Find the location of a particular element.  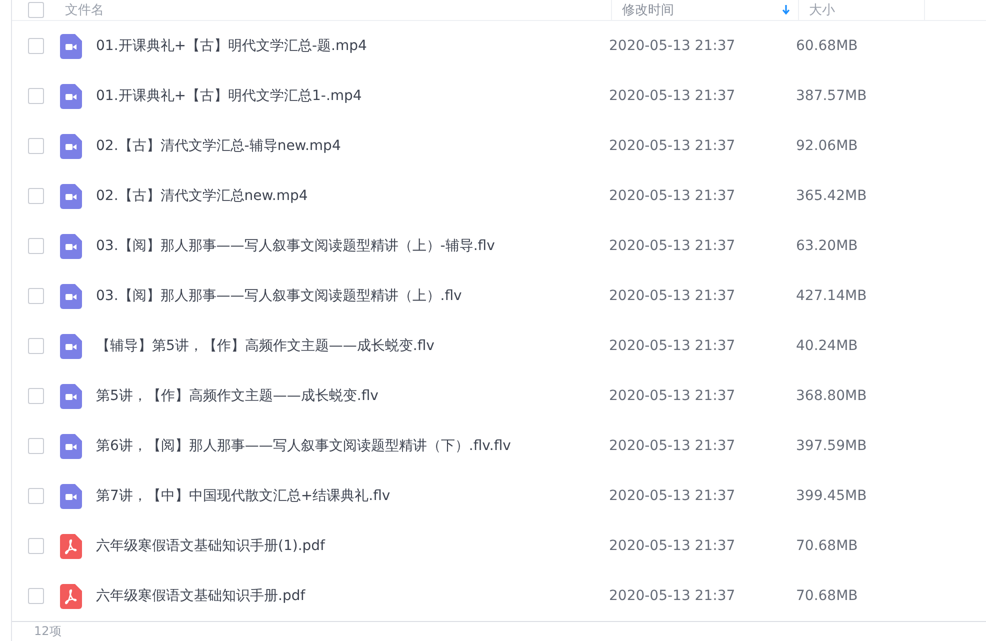

file-name: 六年级寒假语文基础知识手册.pdf is located at coordinates (345, 596).